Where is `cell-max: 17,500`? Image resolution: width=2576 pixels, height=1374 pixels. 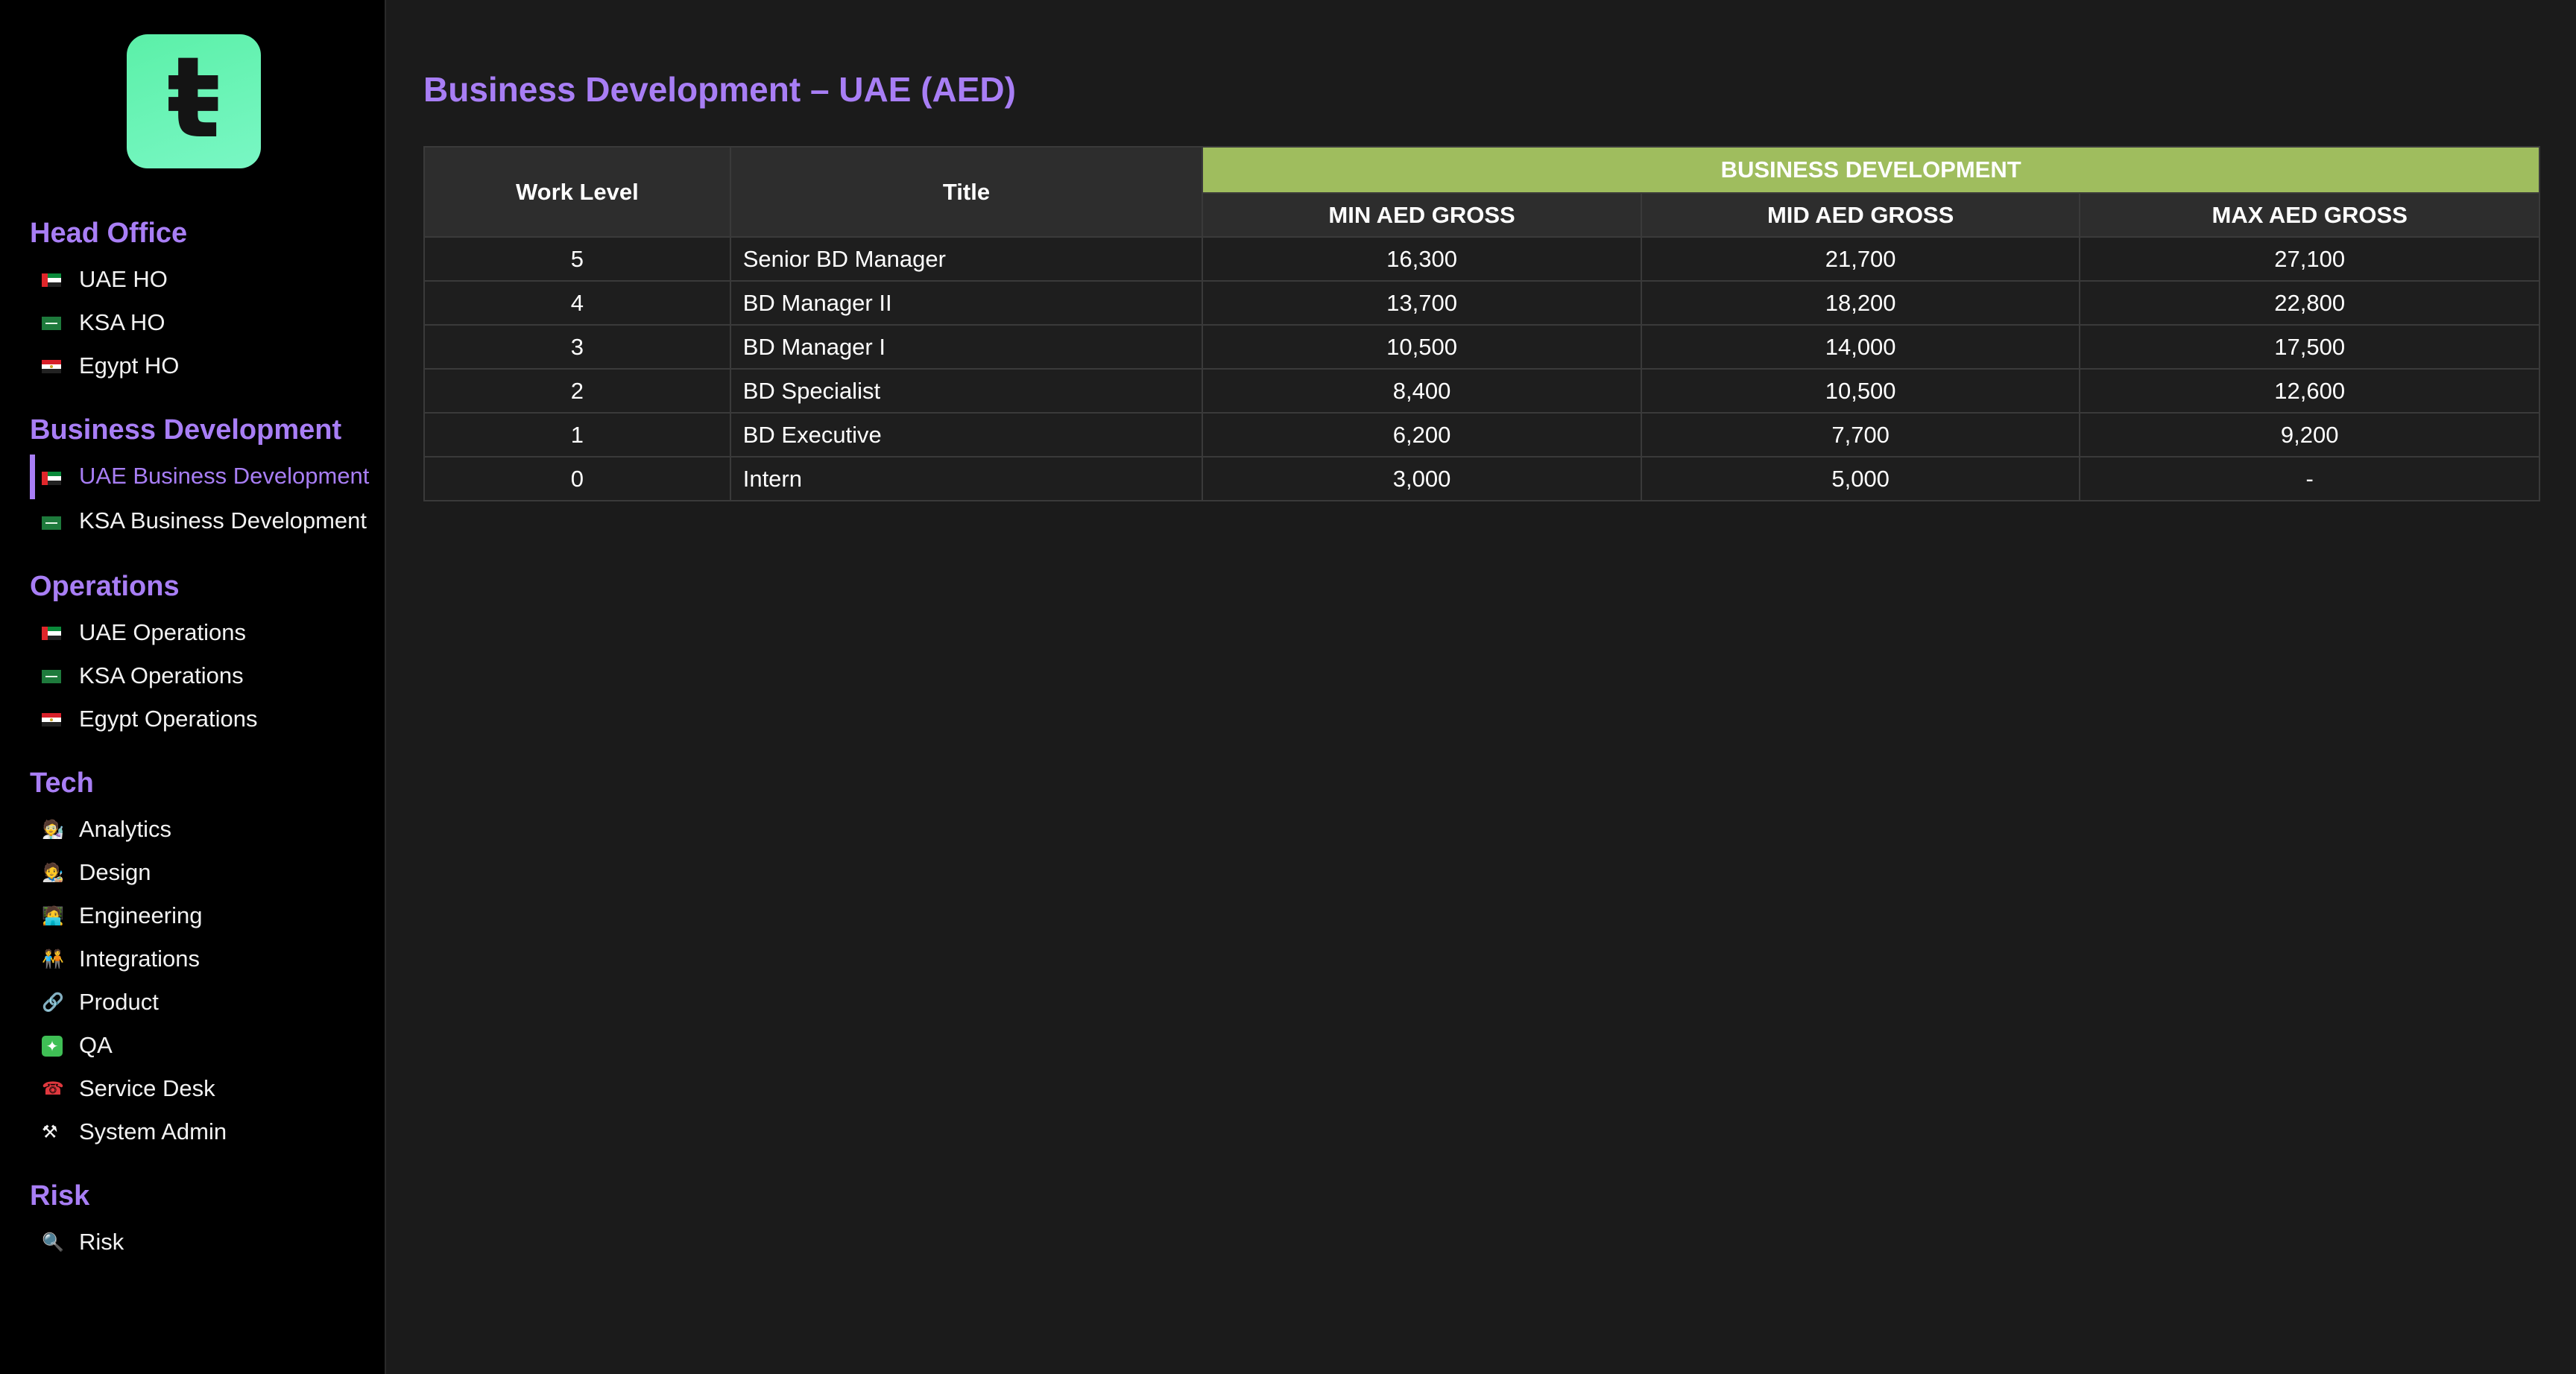
cell-max: 17,500 is located at coordinates (2309, 347).